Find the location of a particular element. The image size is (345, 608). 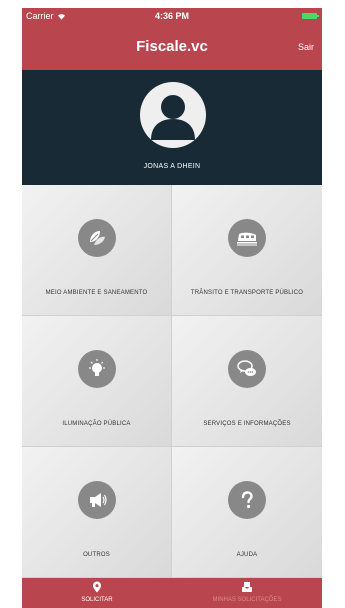

status-bar: Carrier 4:36 PM is located at coordinates (172, 16).